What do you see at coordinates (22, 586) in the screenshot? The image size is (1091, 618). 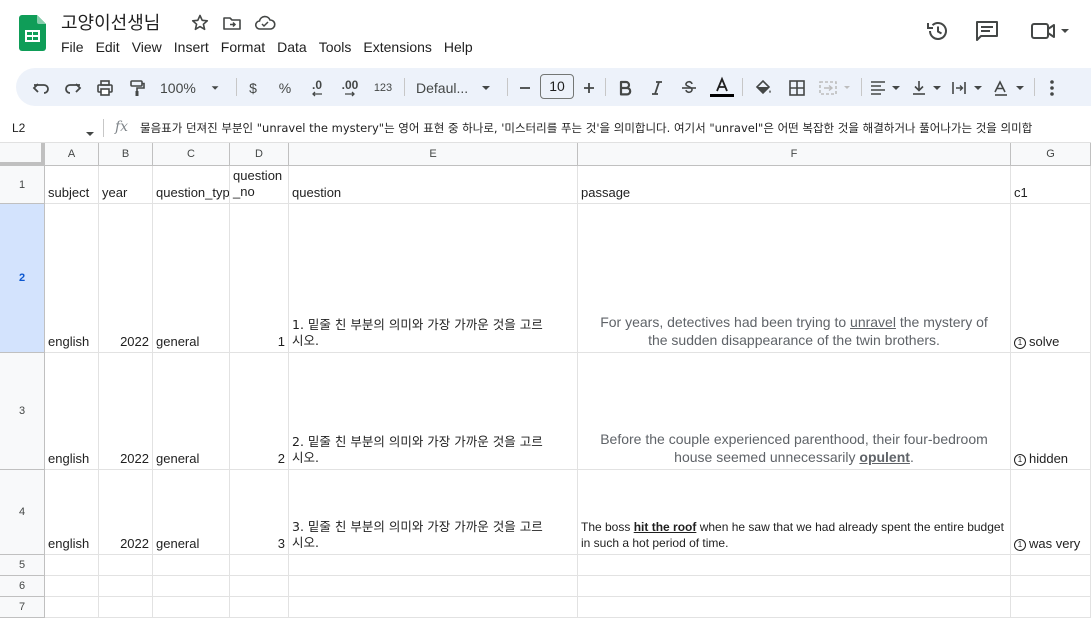 I see `row-header-6: 6` at bounding box center [22, 586].